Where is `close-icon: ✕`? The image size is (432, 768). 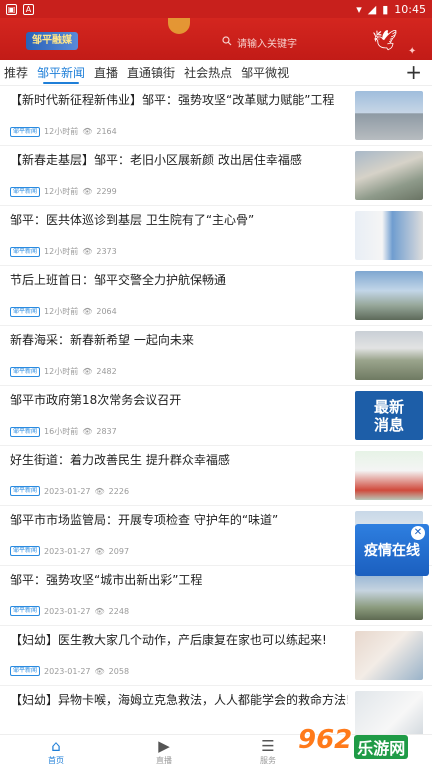 close-icon: ✕ is located at coordinates (418, 533).